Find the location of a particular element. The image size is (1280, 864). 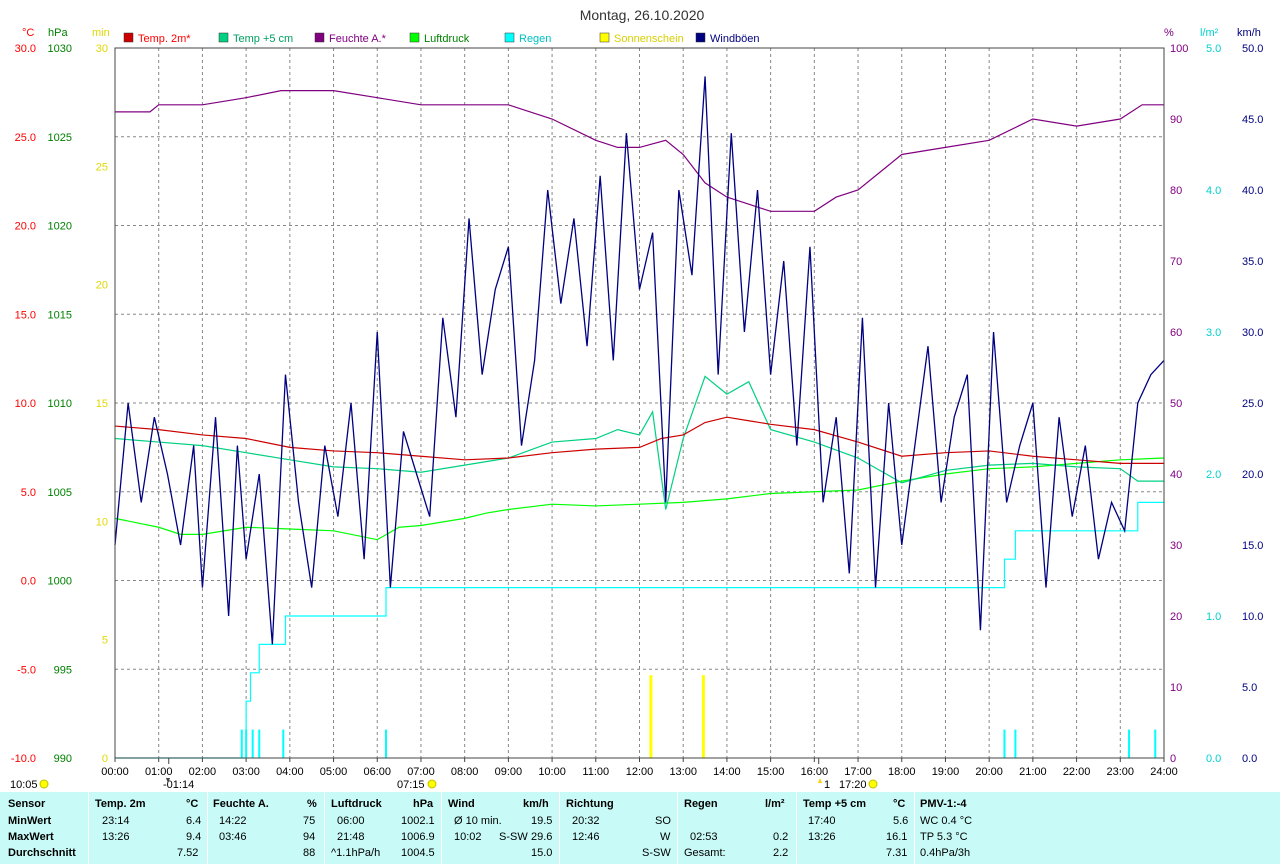

min-temp5-val: 5.6 is located at coordinates (901, 821).